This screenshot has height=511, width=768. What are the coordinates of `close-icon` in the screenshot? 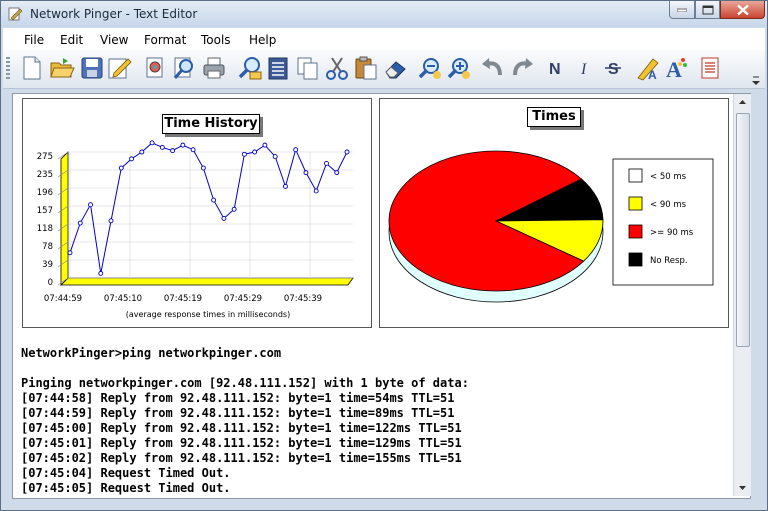 It's located at (742, 9).